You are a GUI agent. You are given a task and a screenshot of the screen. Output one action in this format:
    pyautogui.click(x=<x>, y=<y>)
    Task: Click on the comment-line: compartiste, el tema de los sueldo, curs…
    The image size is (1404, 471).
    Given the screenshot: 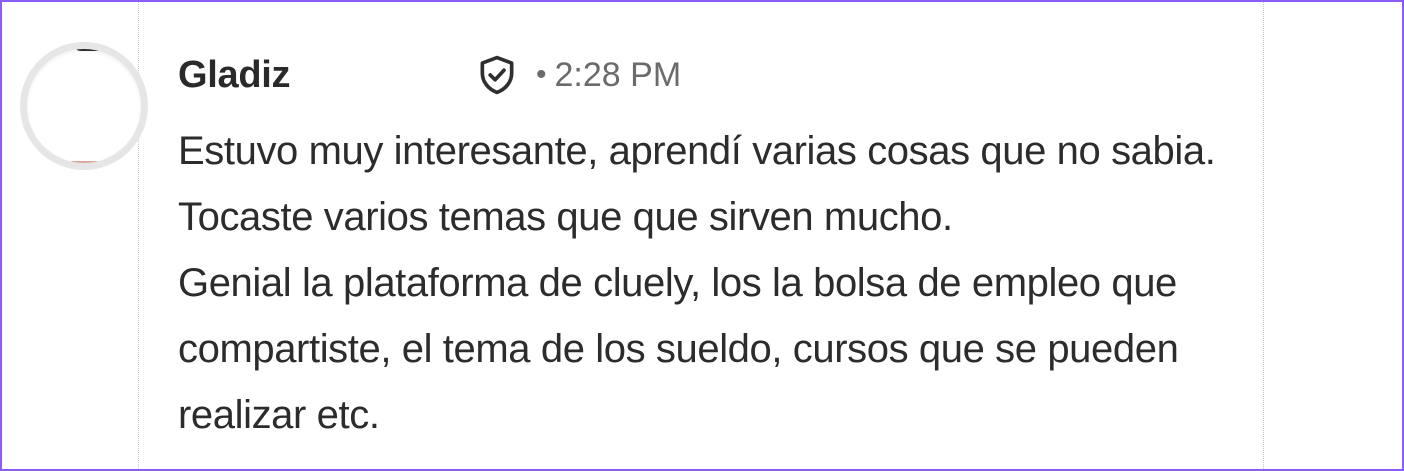 What is the action you would take?
    pyautogui.click(x=678, y=349)
    